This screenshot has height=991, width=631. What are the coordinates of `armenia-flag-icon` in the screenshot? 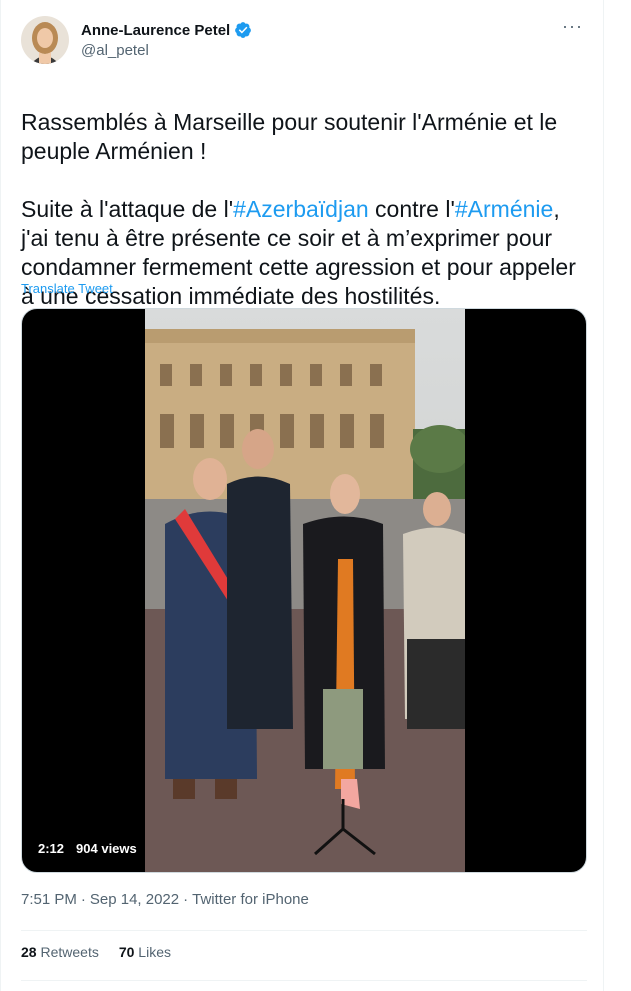 It's located at (33, 93).